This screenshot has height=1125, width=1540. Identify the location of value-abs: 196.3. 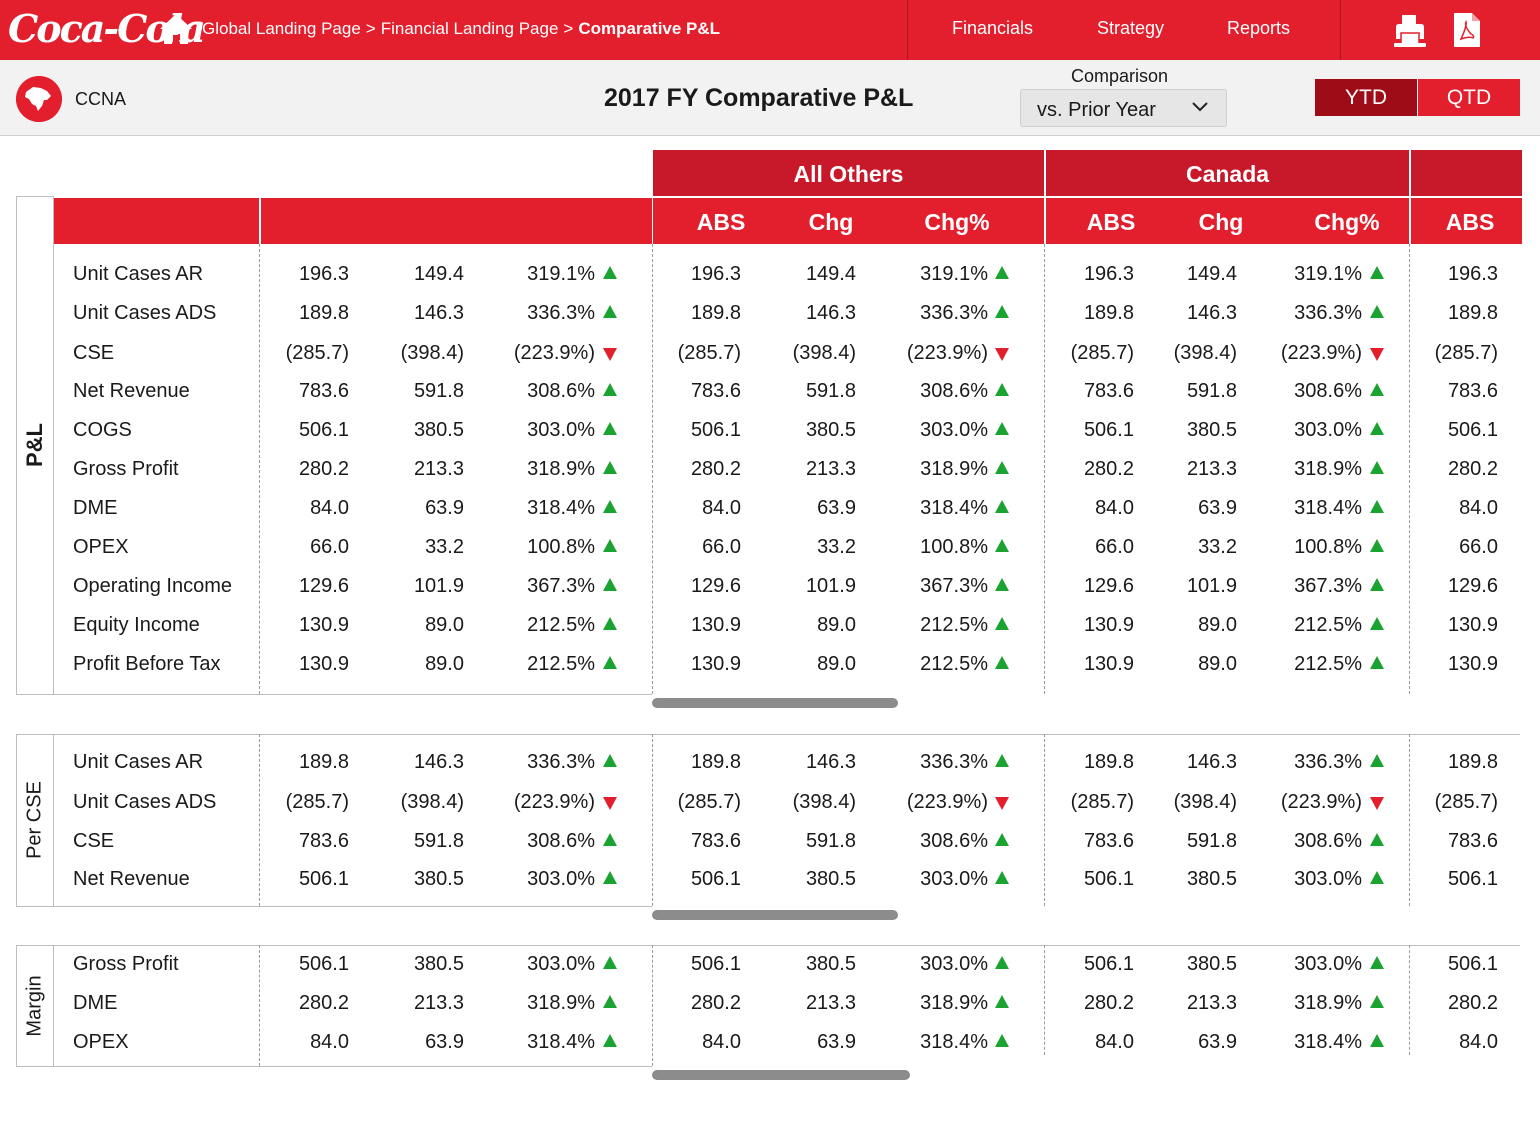
(323, 274).